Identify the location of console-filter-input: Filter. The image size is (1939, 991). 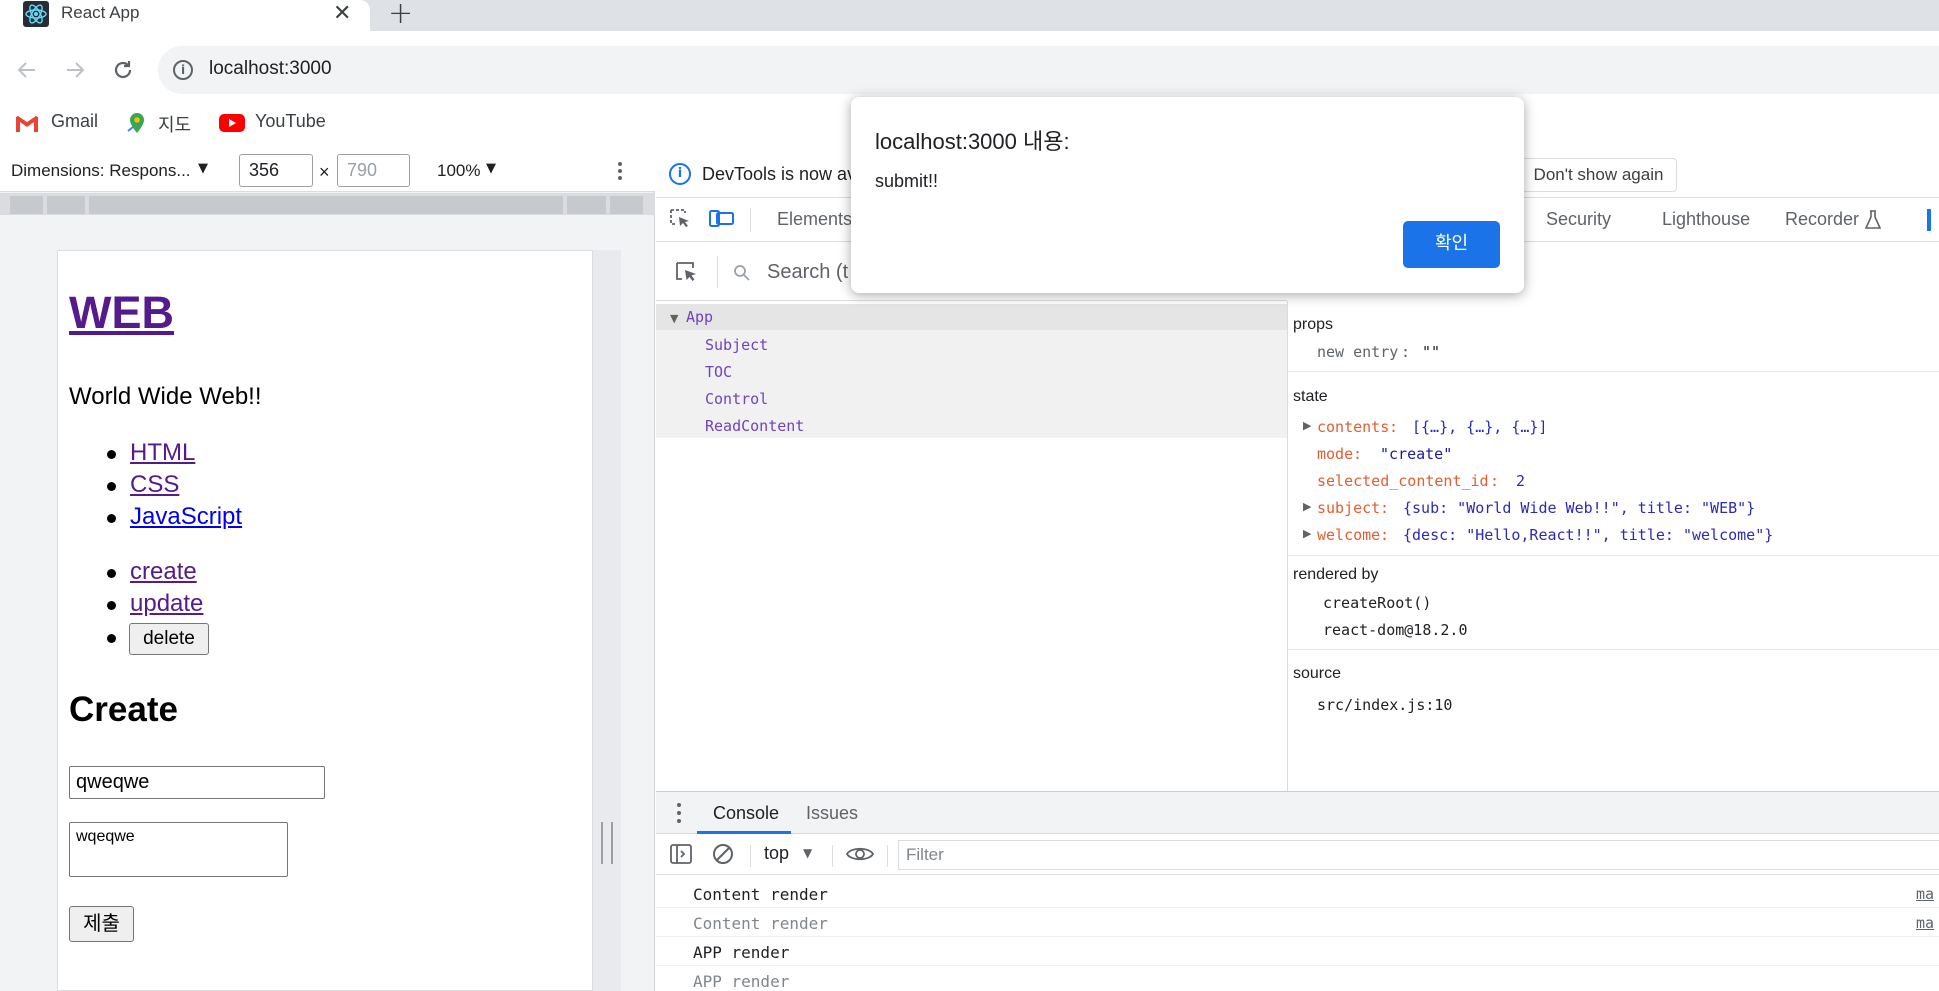
(1418, 855).